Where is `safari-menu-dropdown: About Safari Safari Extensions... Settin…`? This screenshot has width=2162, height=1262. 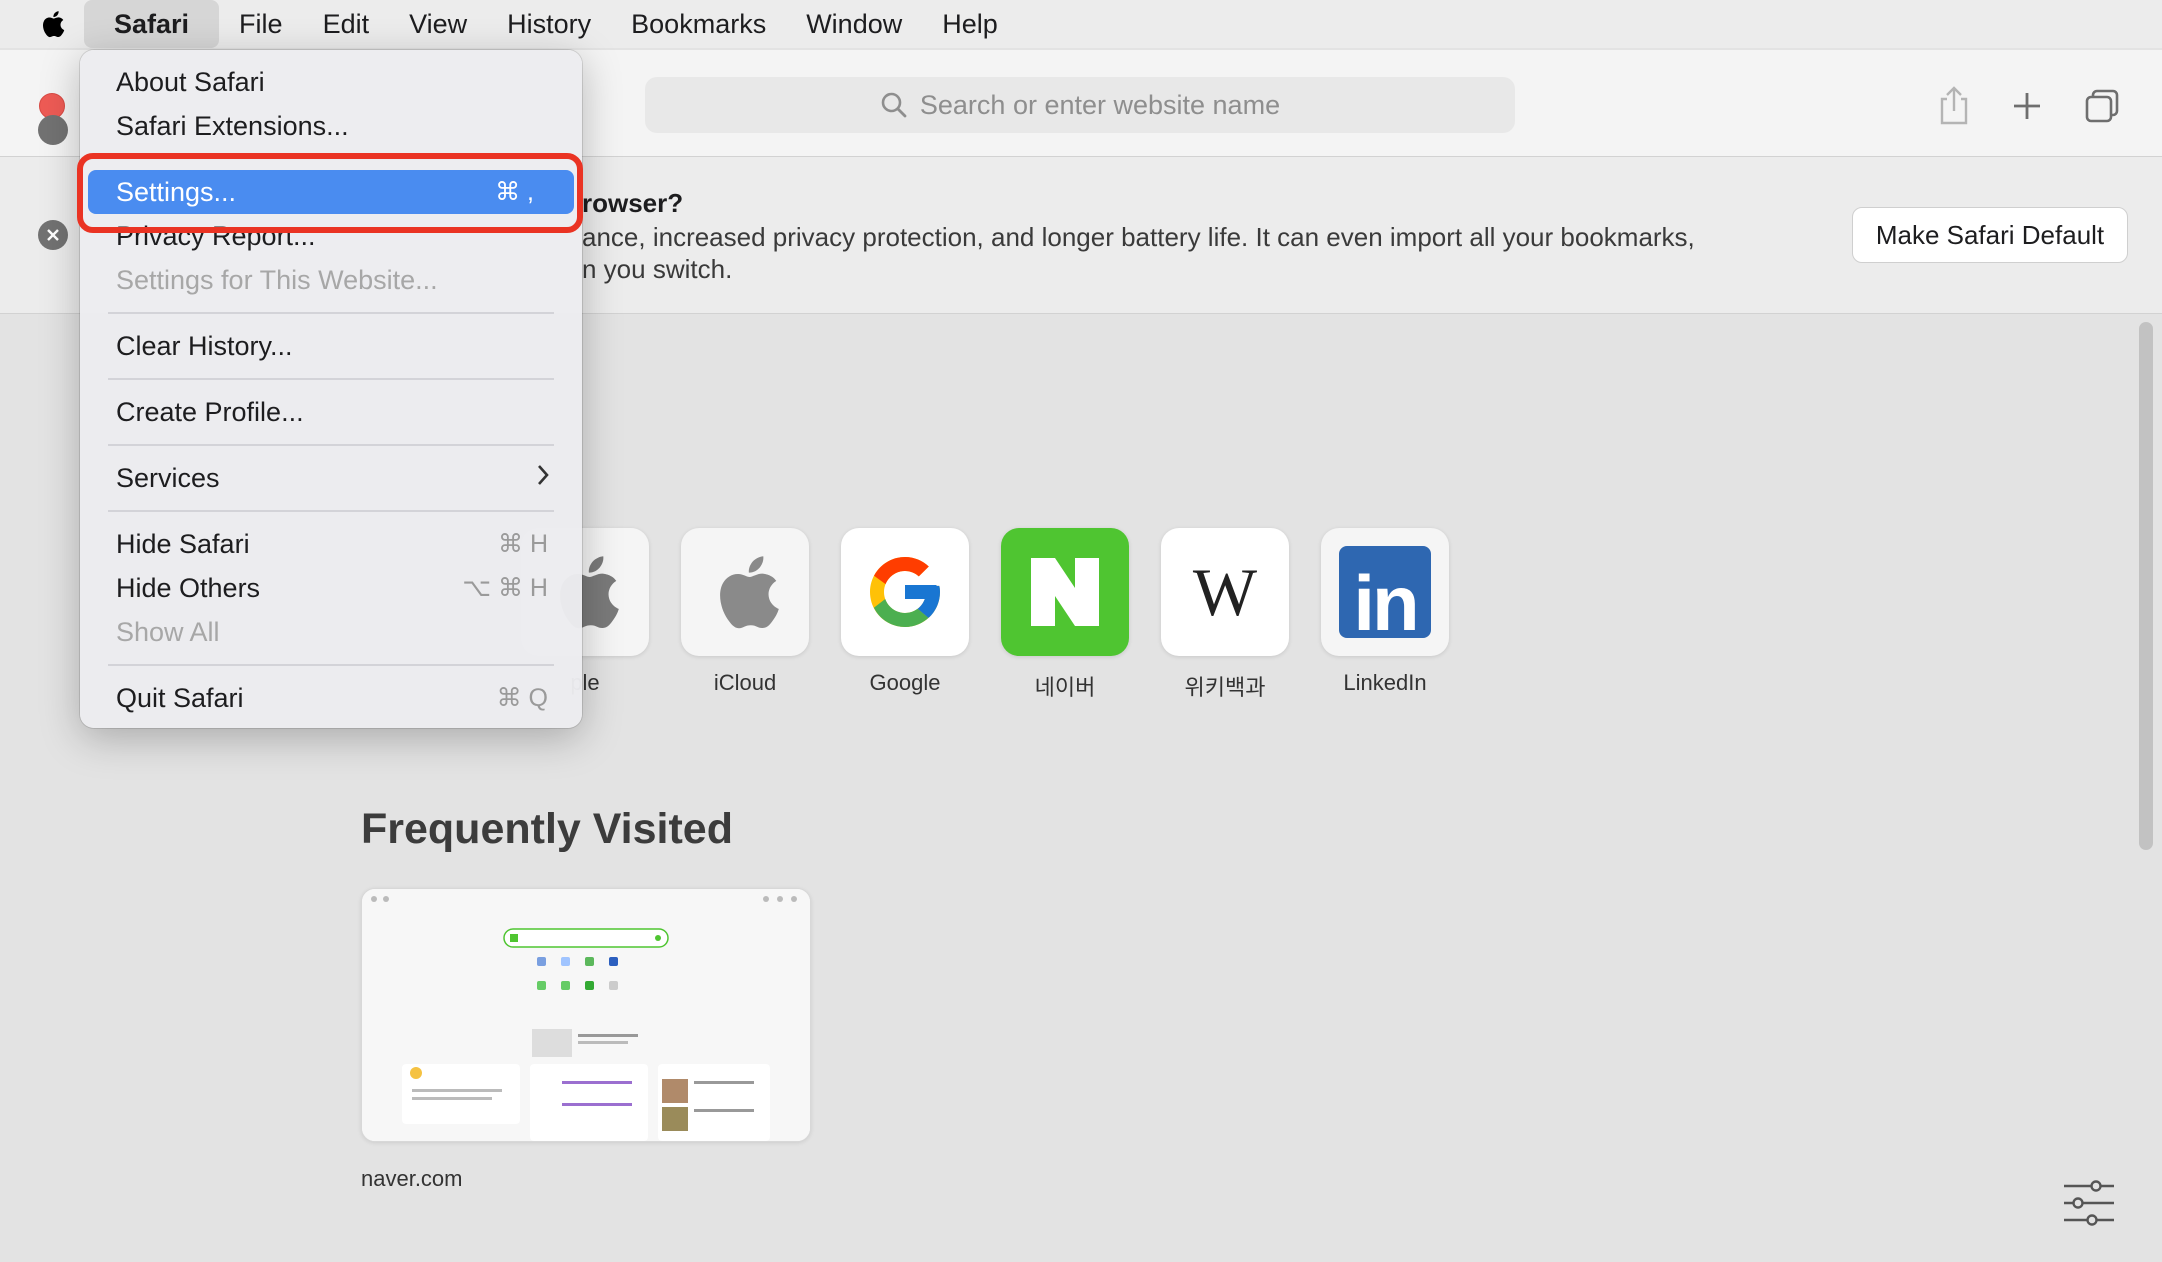
safari-menu-dropdown: About Safari Safari Extensions... Settin… is located at coordinates (331, 389).